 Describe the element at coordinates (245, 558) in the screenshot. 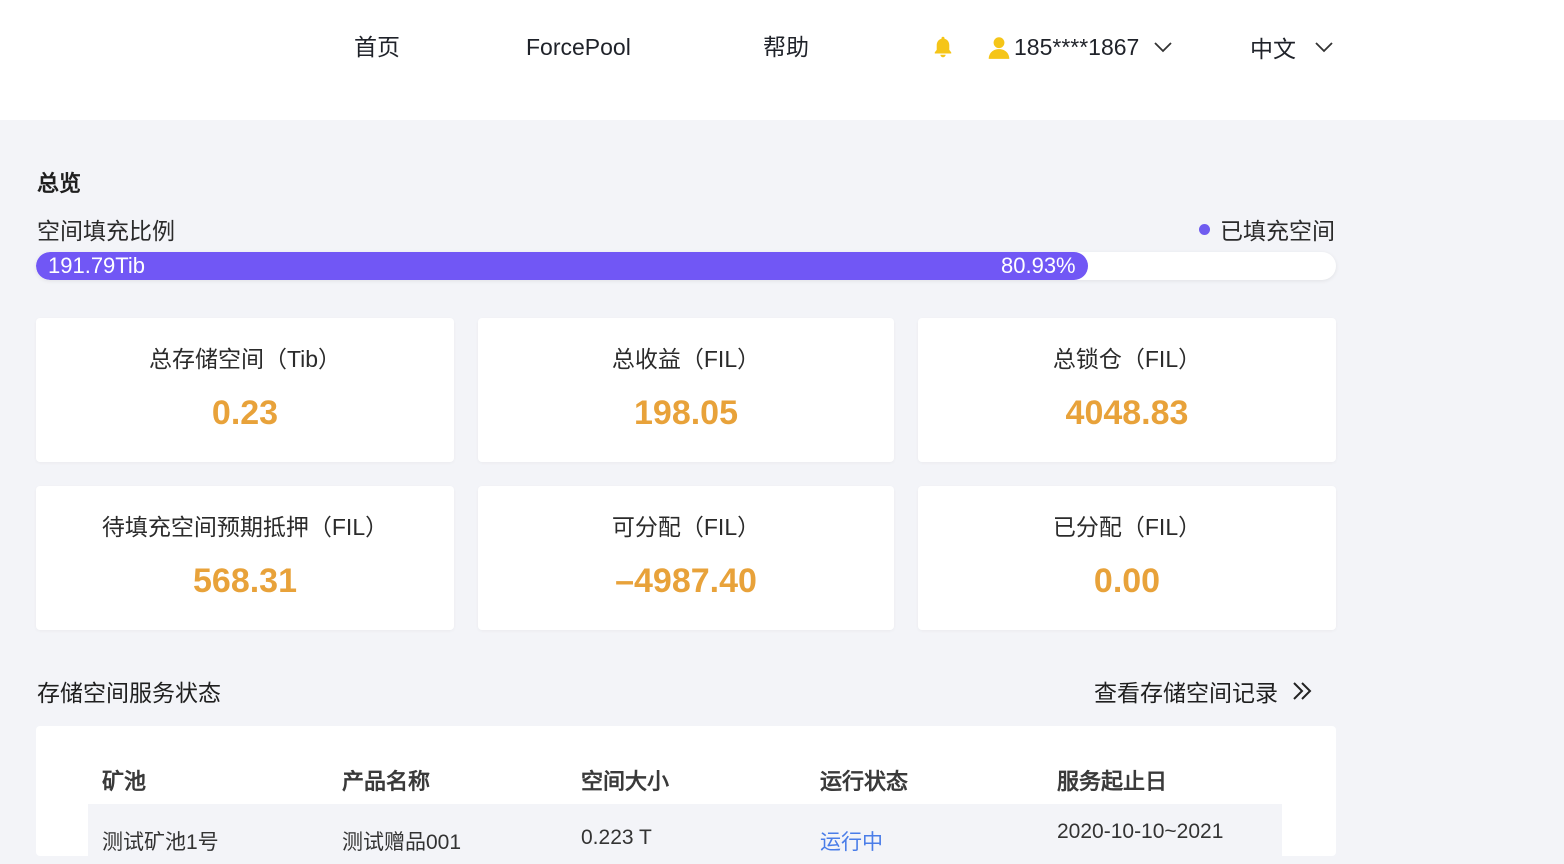

I see `stat-card-pending-pledge: 待填充空间预期抵押（FIL） 568.31` at that location.